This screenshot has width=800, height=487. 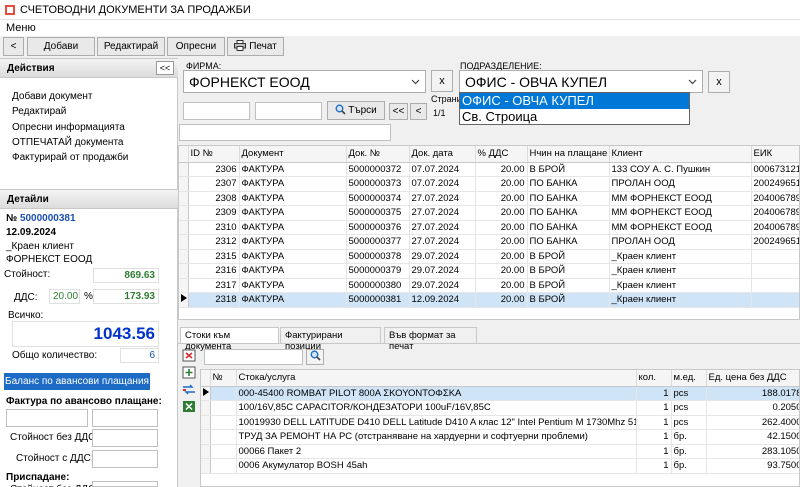 What do you see at coordinates (315, 357) in the screenshot?
I see `items-search-button` at bounding box center [315, 357].